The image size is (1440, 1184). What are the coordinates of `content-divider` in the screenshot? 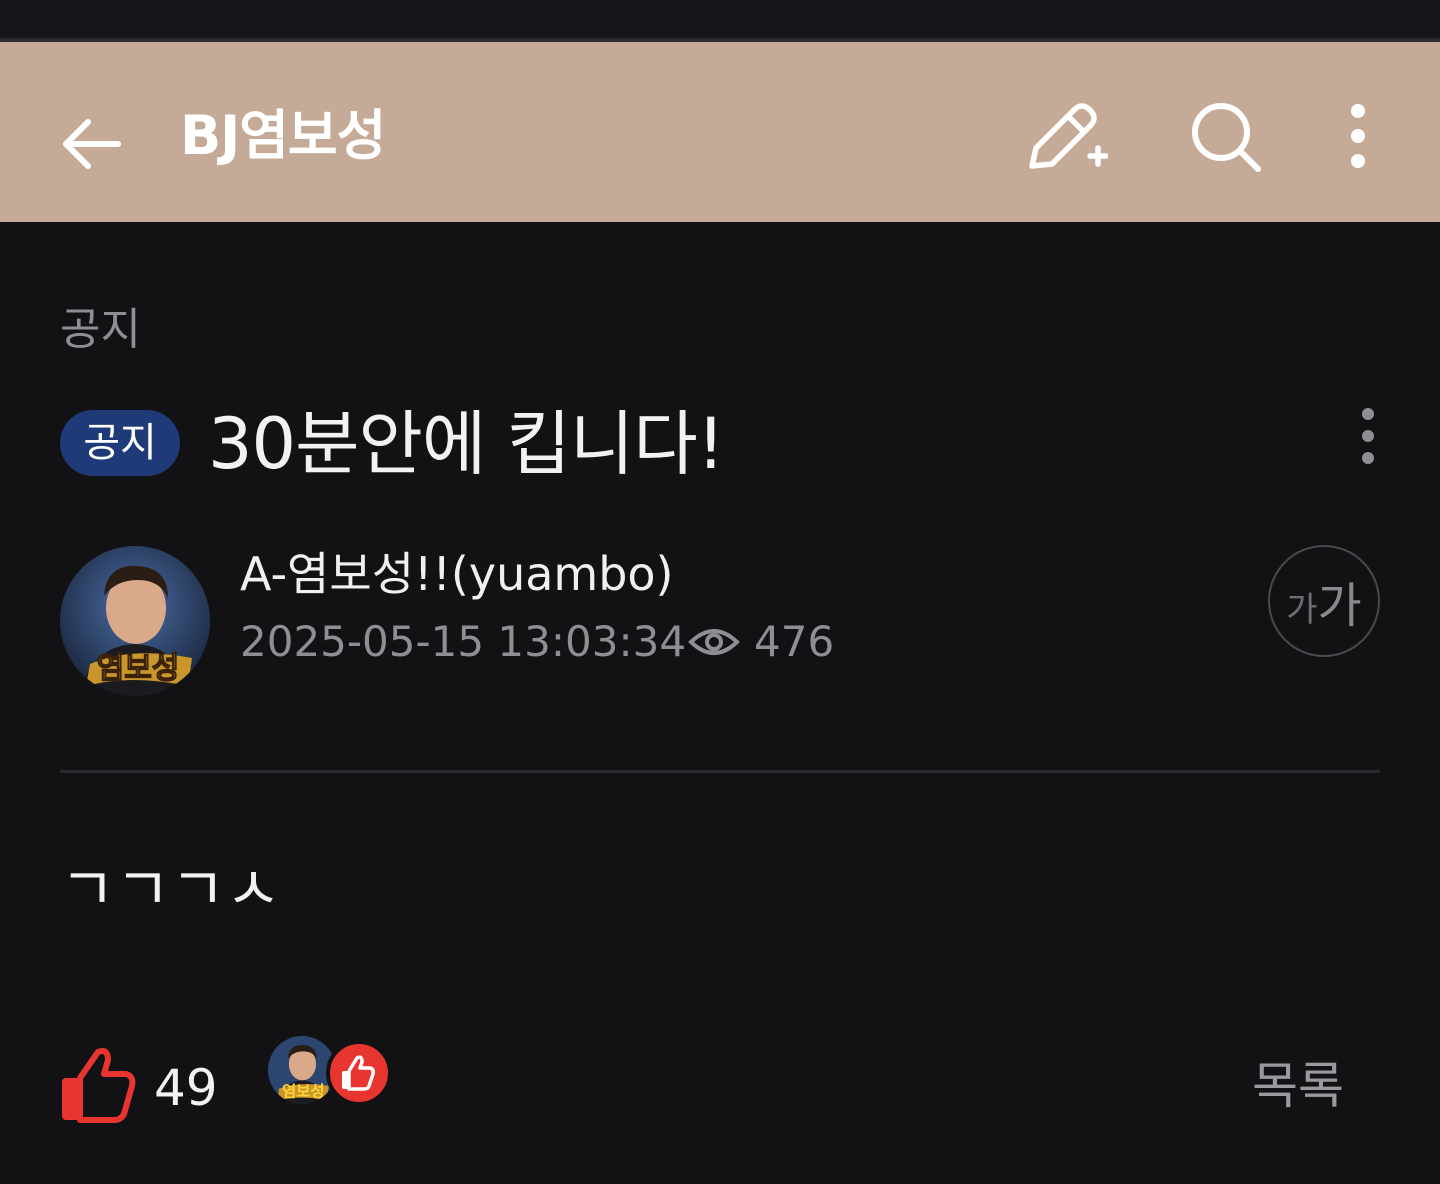 It's located at (720, 771).